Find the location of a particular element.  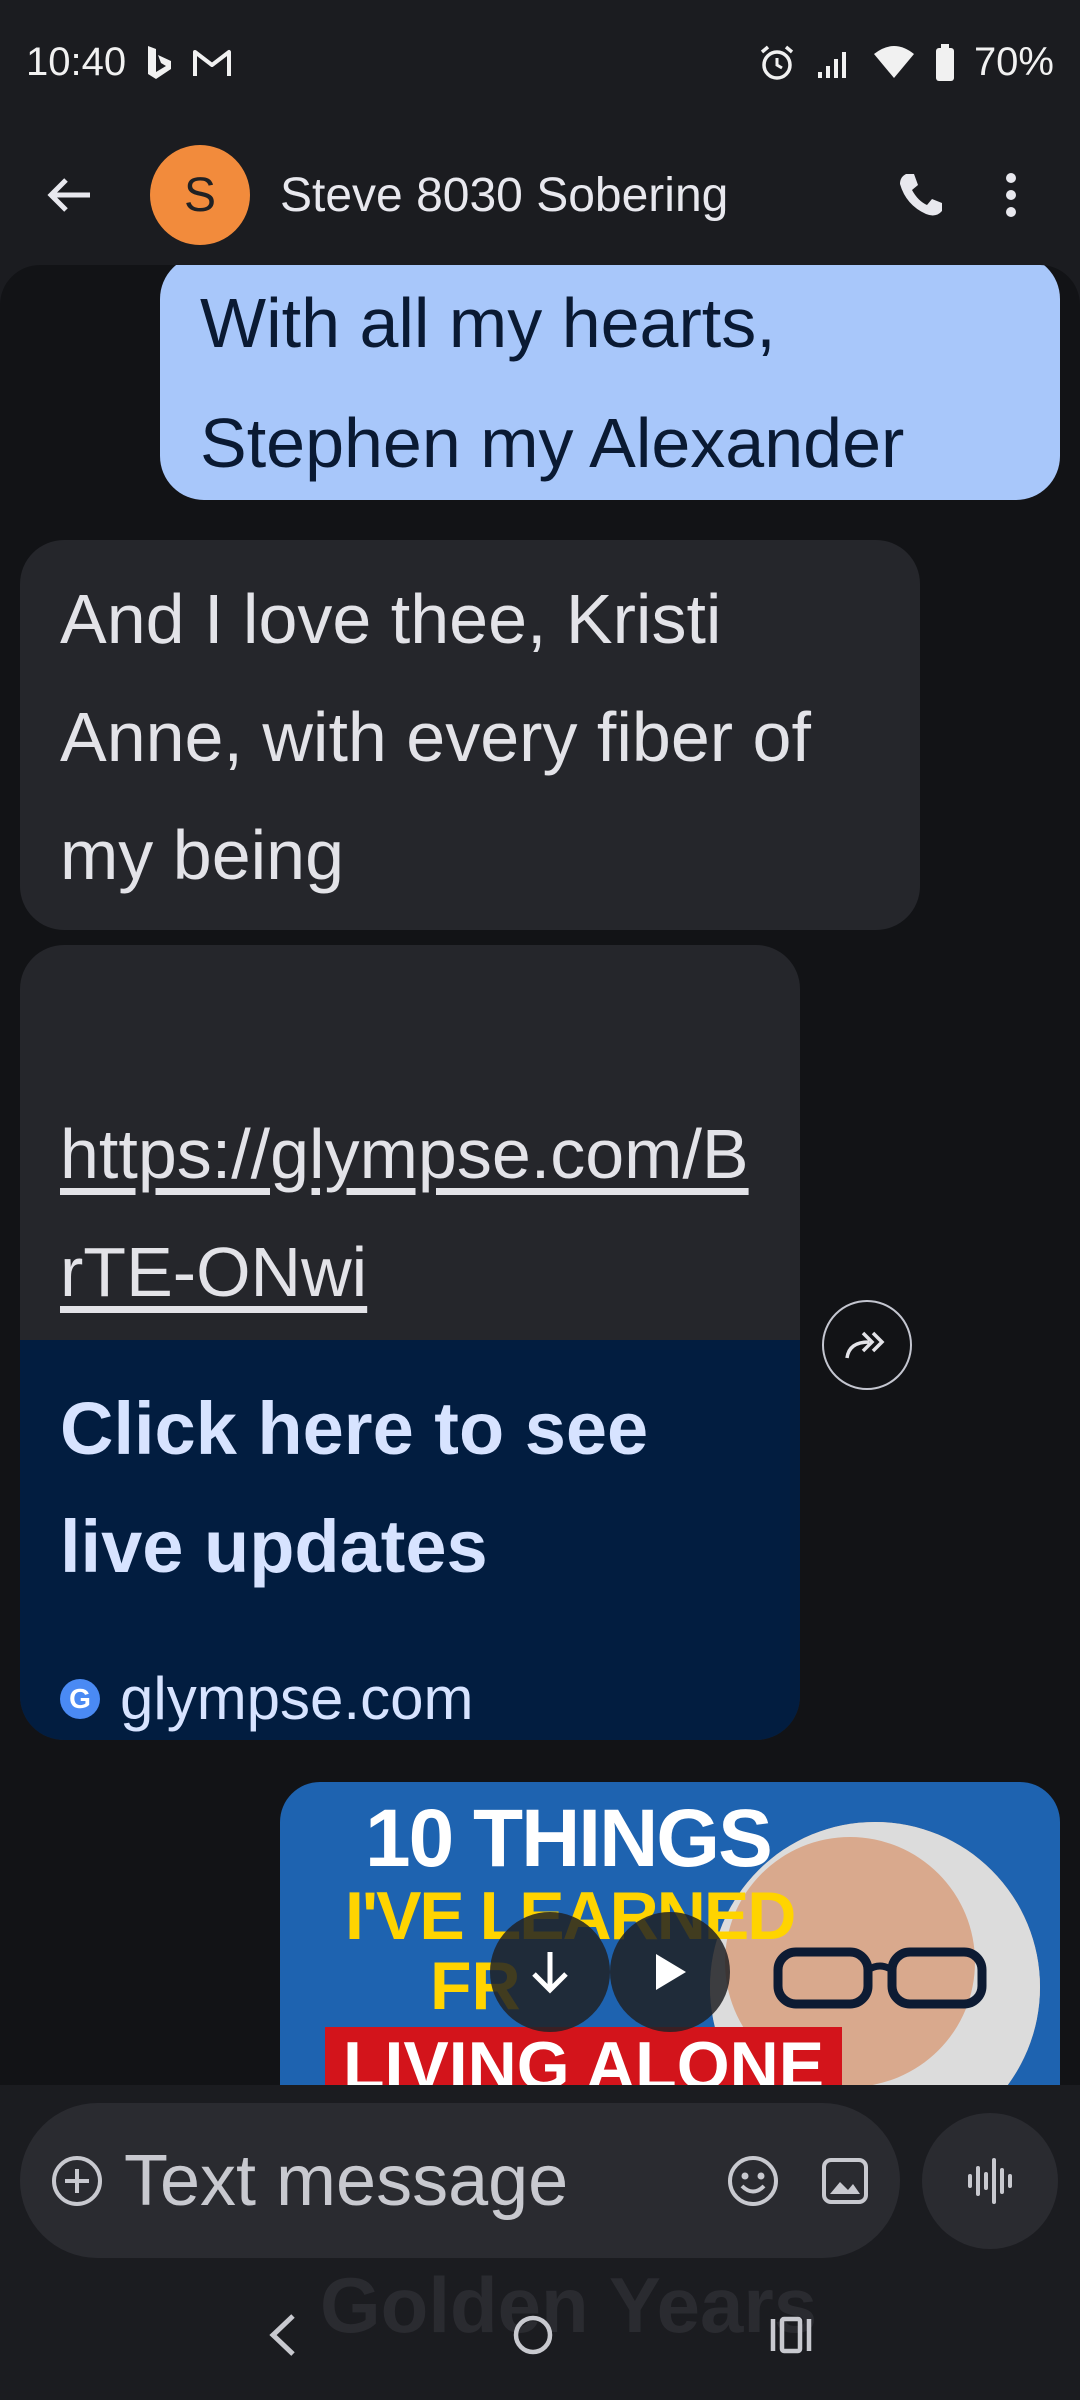

message-link: https://glympse.com/BrTE-ONwi is located at coordinates (410, 1213).